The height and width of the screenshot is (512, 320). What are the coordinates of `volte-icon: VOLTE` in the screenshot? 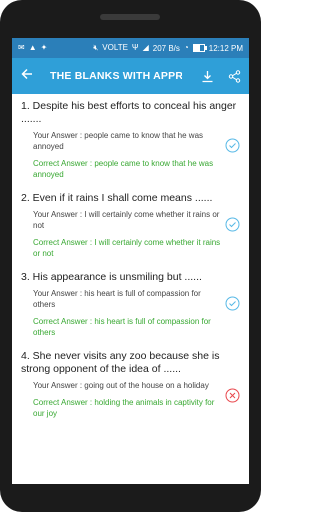 It's located at (115, 47).